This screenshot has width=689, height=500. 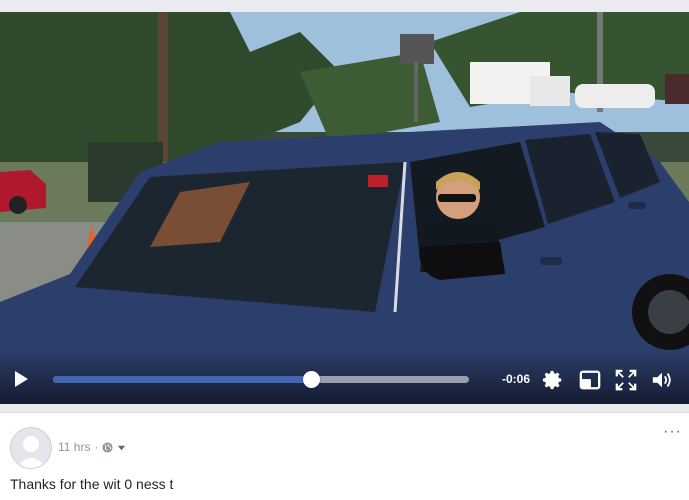 What do you see at coordinates (92, 484) in the screenshot?
I see `post-text: Thanks for the wit 0 ness t` at bounding box center [92, 484].